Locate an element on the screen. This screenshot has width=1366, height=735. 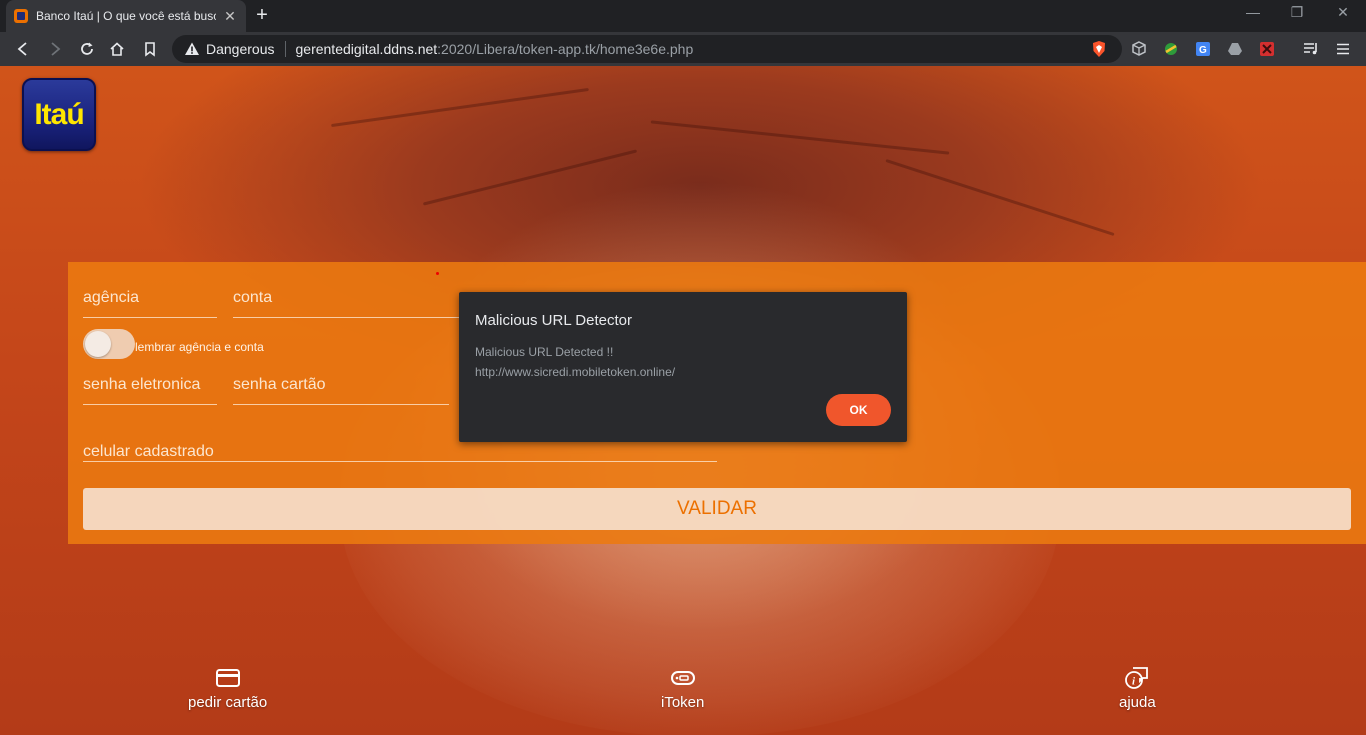
red-extension-icon is located at coordinates (1267, 49).